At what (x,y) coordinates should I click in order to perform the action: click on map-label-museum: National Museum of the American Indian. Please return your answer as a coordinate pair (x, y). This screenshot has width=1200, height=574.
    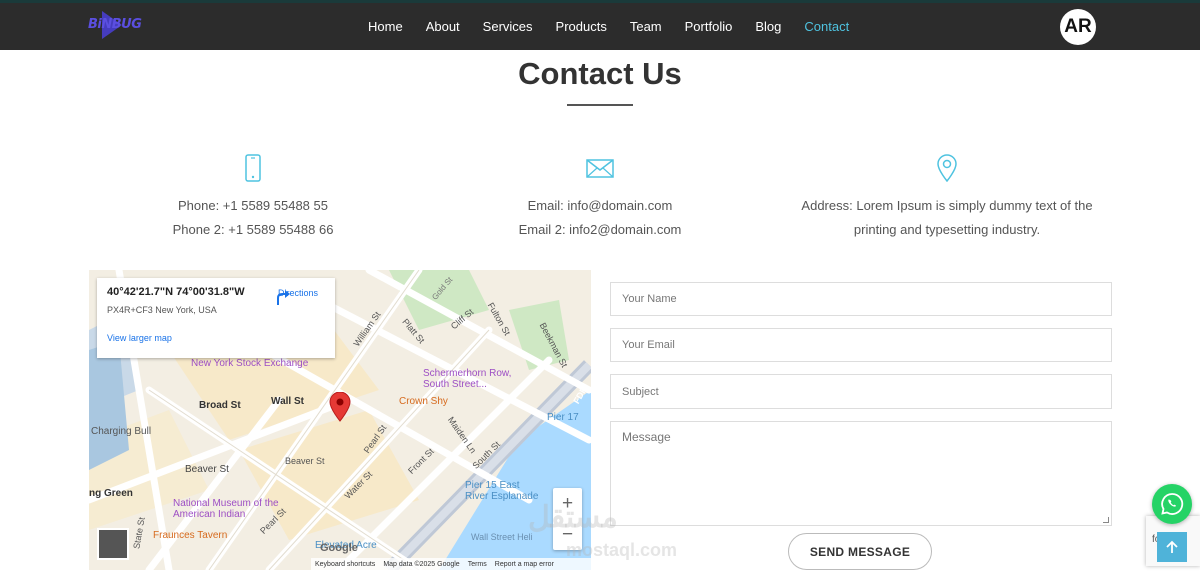
    Looking at the image, I should click on (228, 509).